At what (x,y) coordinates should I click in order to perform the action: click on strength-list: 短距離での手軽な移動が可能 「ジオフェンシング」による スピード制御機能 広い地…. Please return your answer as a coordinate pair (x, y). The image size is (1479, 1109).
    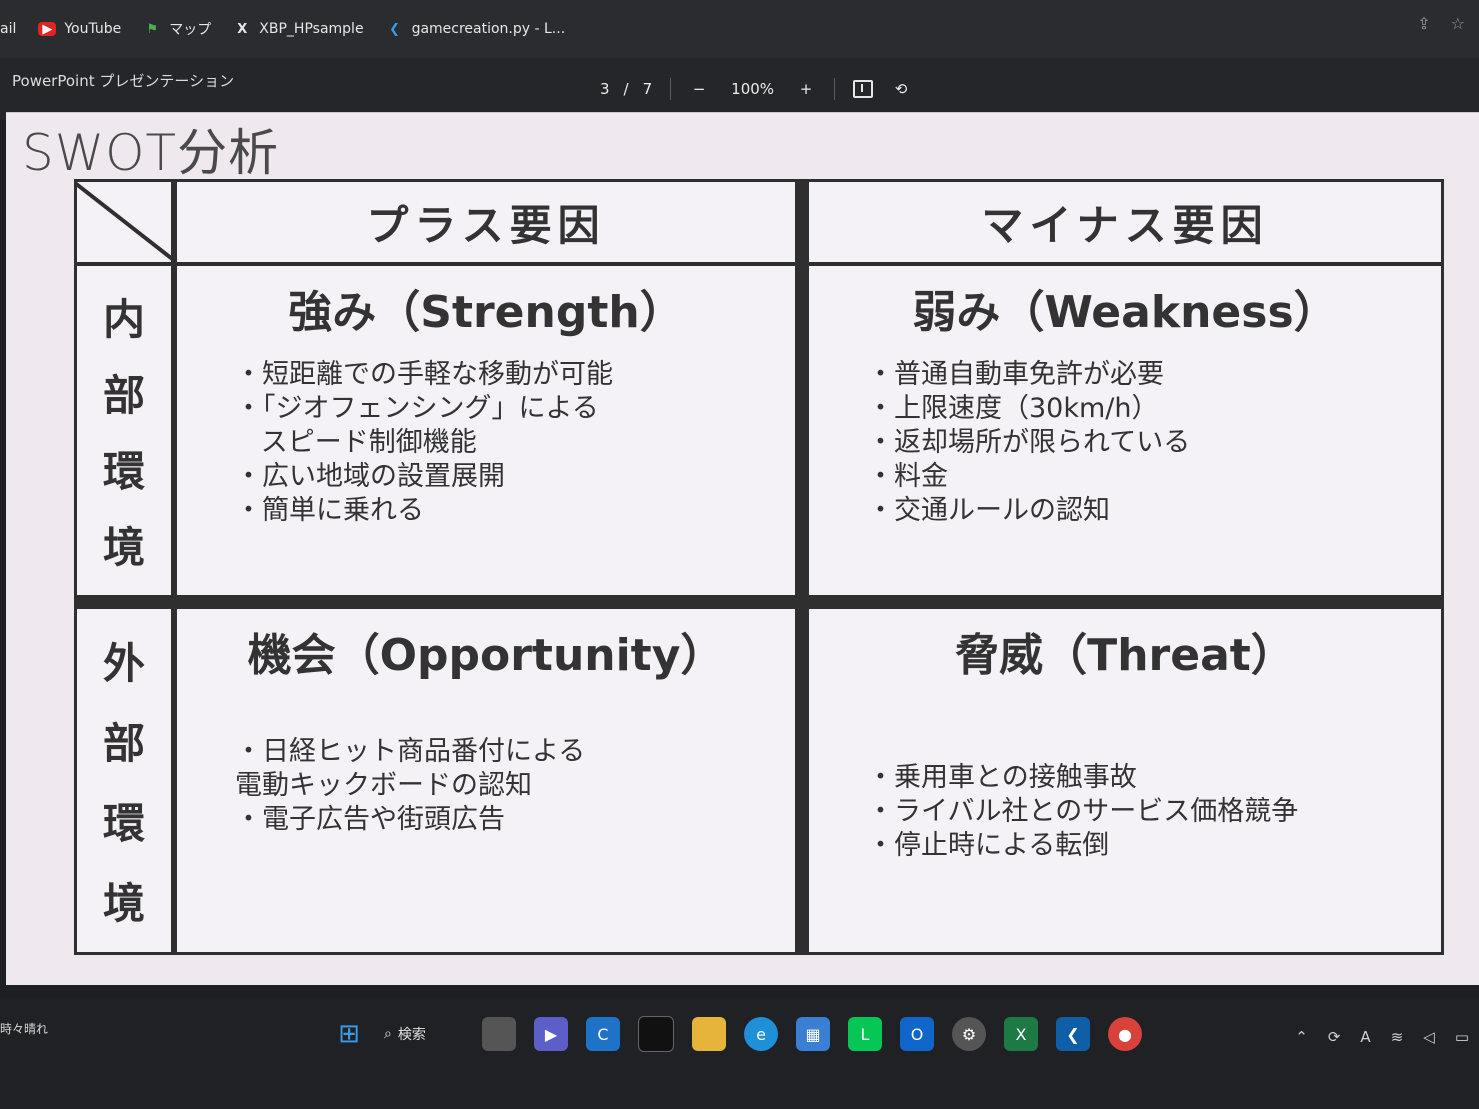
    Looking at the image, I should click on (486, 443).